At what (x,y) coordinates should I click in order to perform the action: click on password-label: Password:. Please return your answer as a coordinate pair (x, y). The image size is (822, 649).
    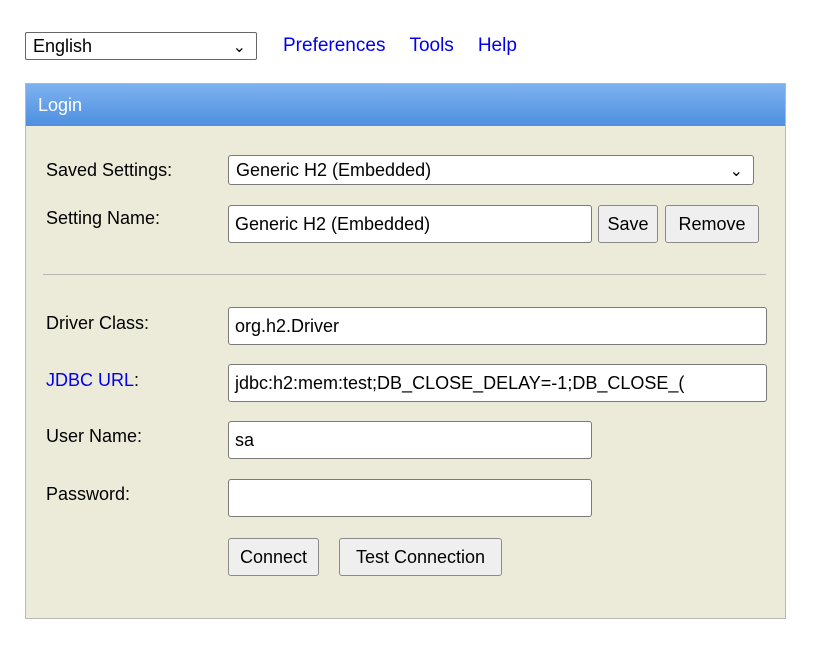
    Looking at the image, I should click on (88, 494).